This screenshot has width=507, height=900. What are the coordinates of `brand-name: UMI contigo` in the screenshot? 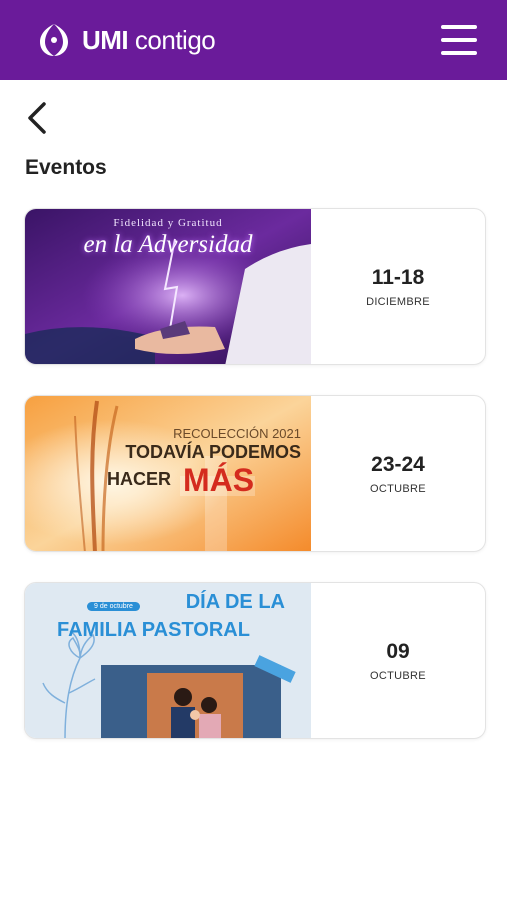 It's located at (149, 39).